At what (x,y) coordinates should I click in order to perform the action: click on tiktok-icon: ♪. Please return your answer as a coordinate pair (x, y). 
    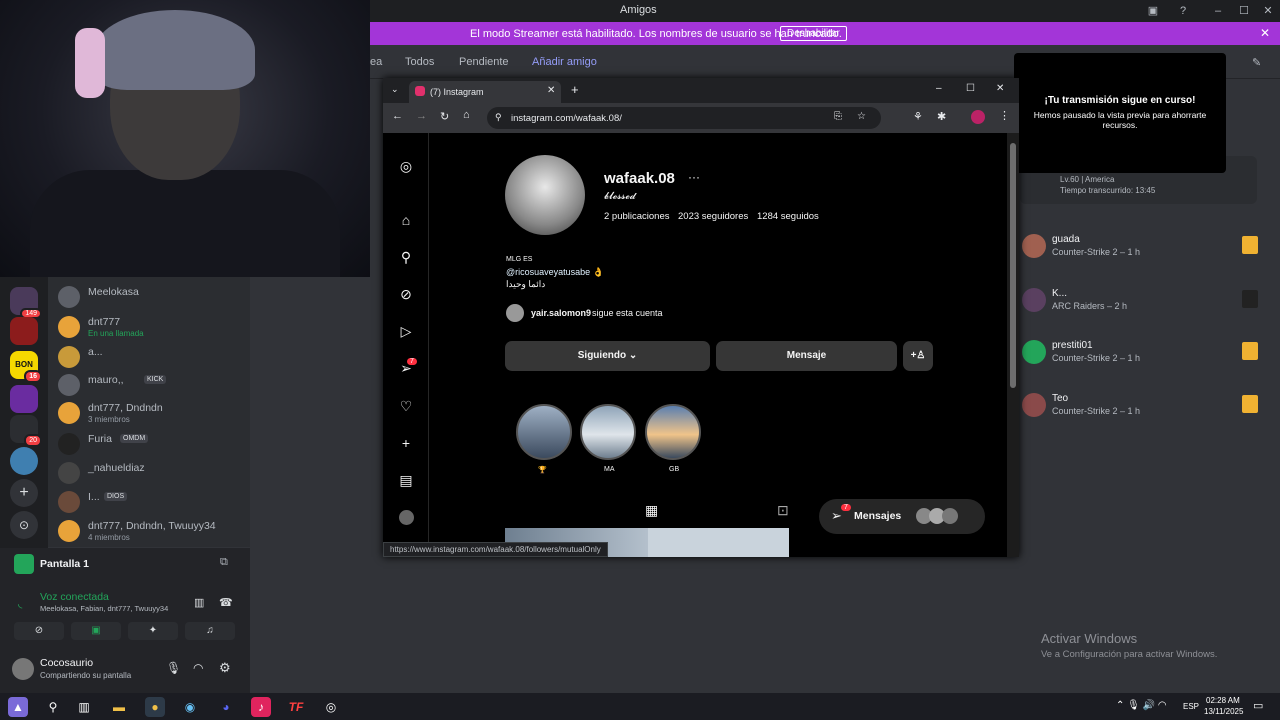
    Looking at the image, I should click on (261, 707).